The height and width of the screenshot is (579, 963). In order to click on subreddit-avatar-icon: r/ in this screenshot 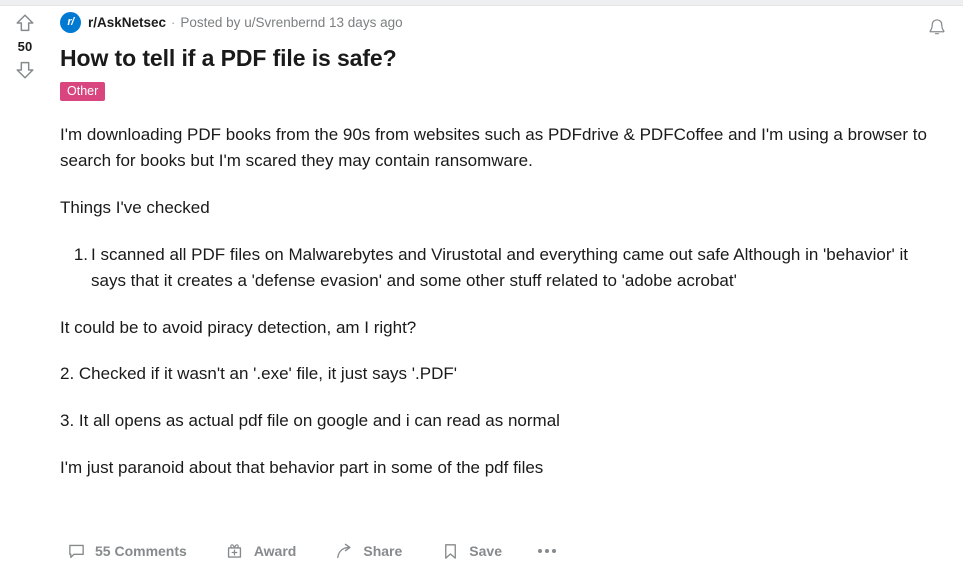, I will do `click(70, 22)`.